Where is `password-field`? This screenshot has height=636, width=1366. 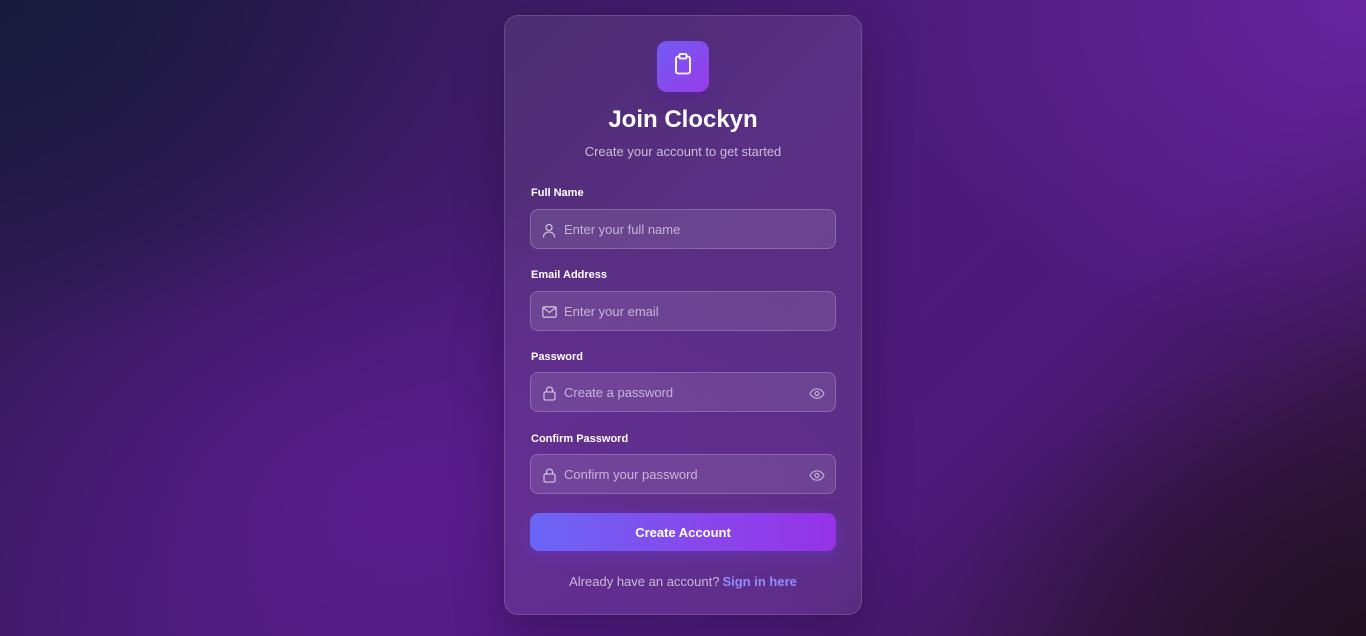 password-field is located at coordinates (683, 392).